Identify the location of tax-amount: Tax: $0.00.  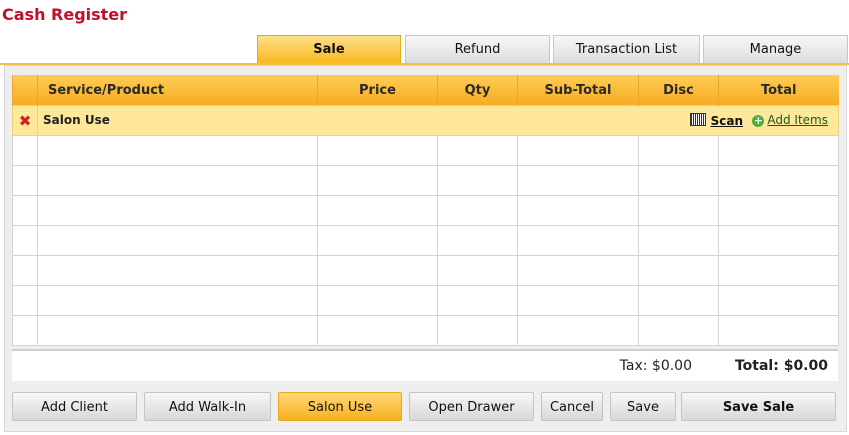
(655, 366).